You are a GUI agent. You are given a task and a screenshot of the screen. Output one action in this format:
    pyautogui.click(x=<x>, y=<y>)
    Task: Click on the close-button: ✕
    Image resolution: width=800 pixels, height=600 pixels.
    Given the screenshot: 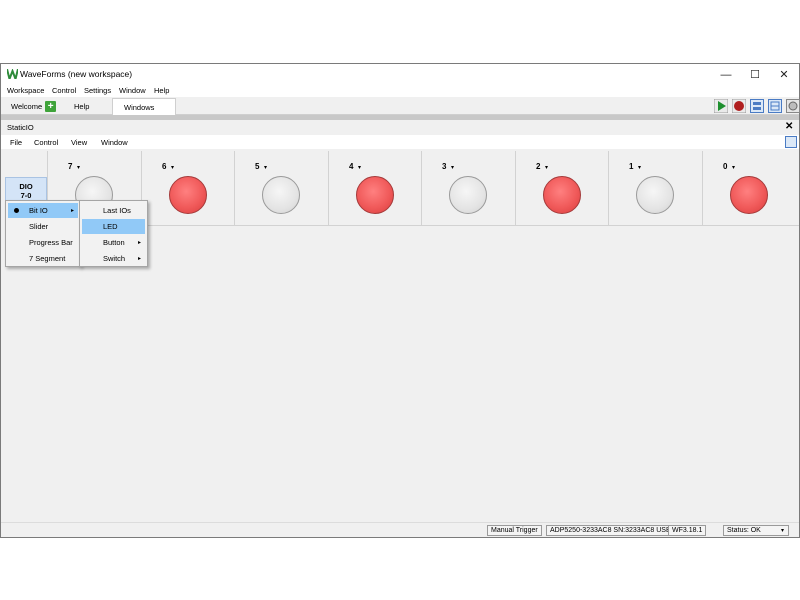 What is the action you would take?
    pyautogui.click(x=784, y=74)
    